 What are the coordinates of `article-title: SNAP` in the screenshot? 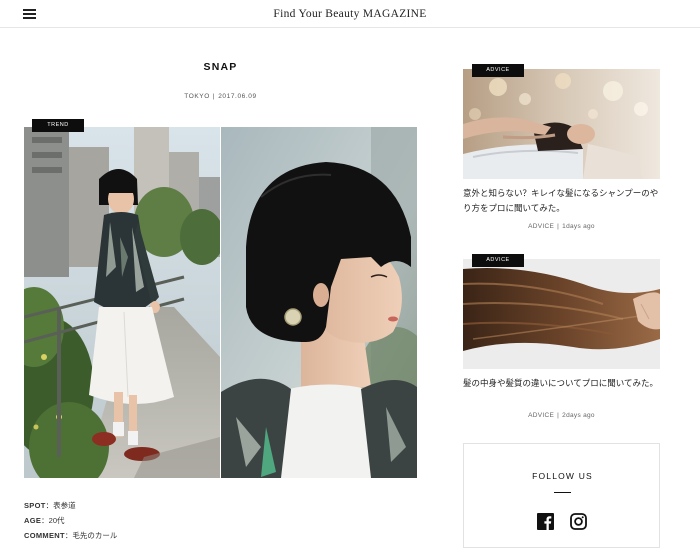 It's located at (220, 67).